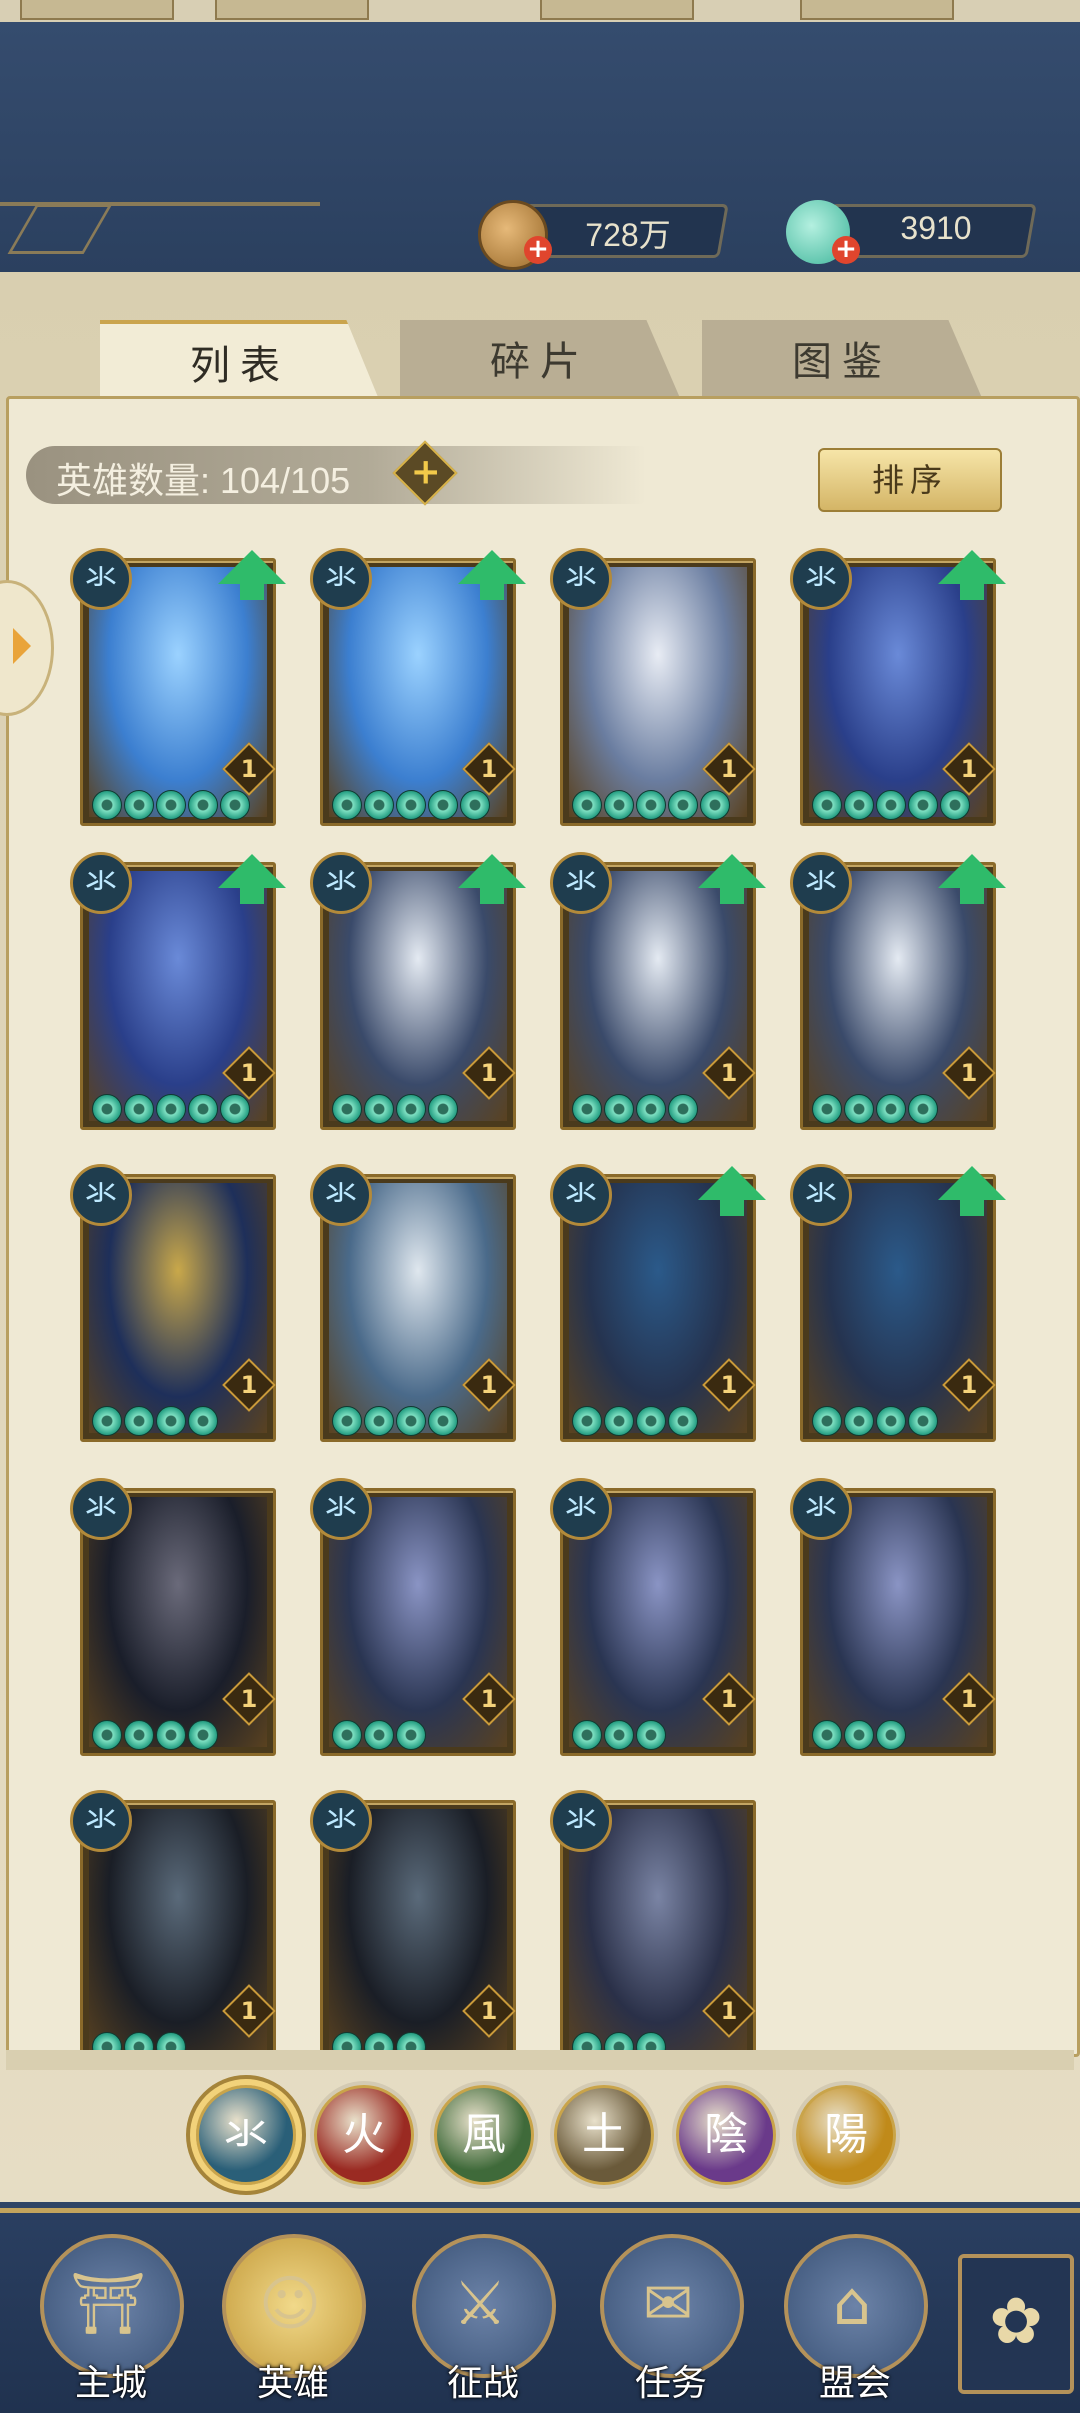 This screenshot has width=1080, height=2413. What do you see at coordinates (483, 2317) in the screenshot?
I see `nav-campaign: ⚔ 征战` at bounding box center [483, 2317].